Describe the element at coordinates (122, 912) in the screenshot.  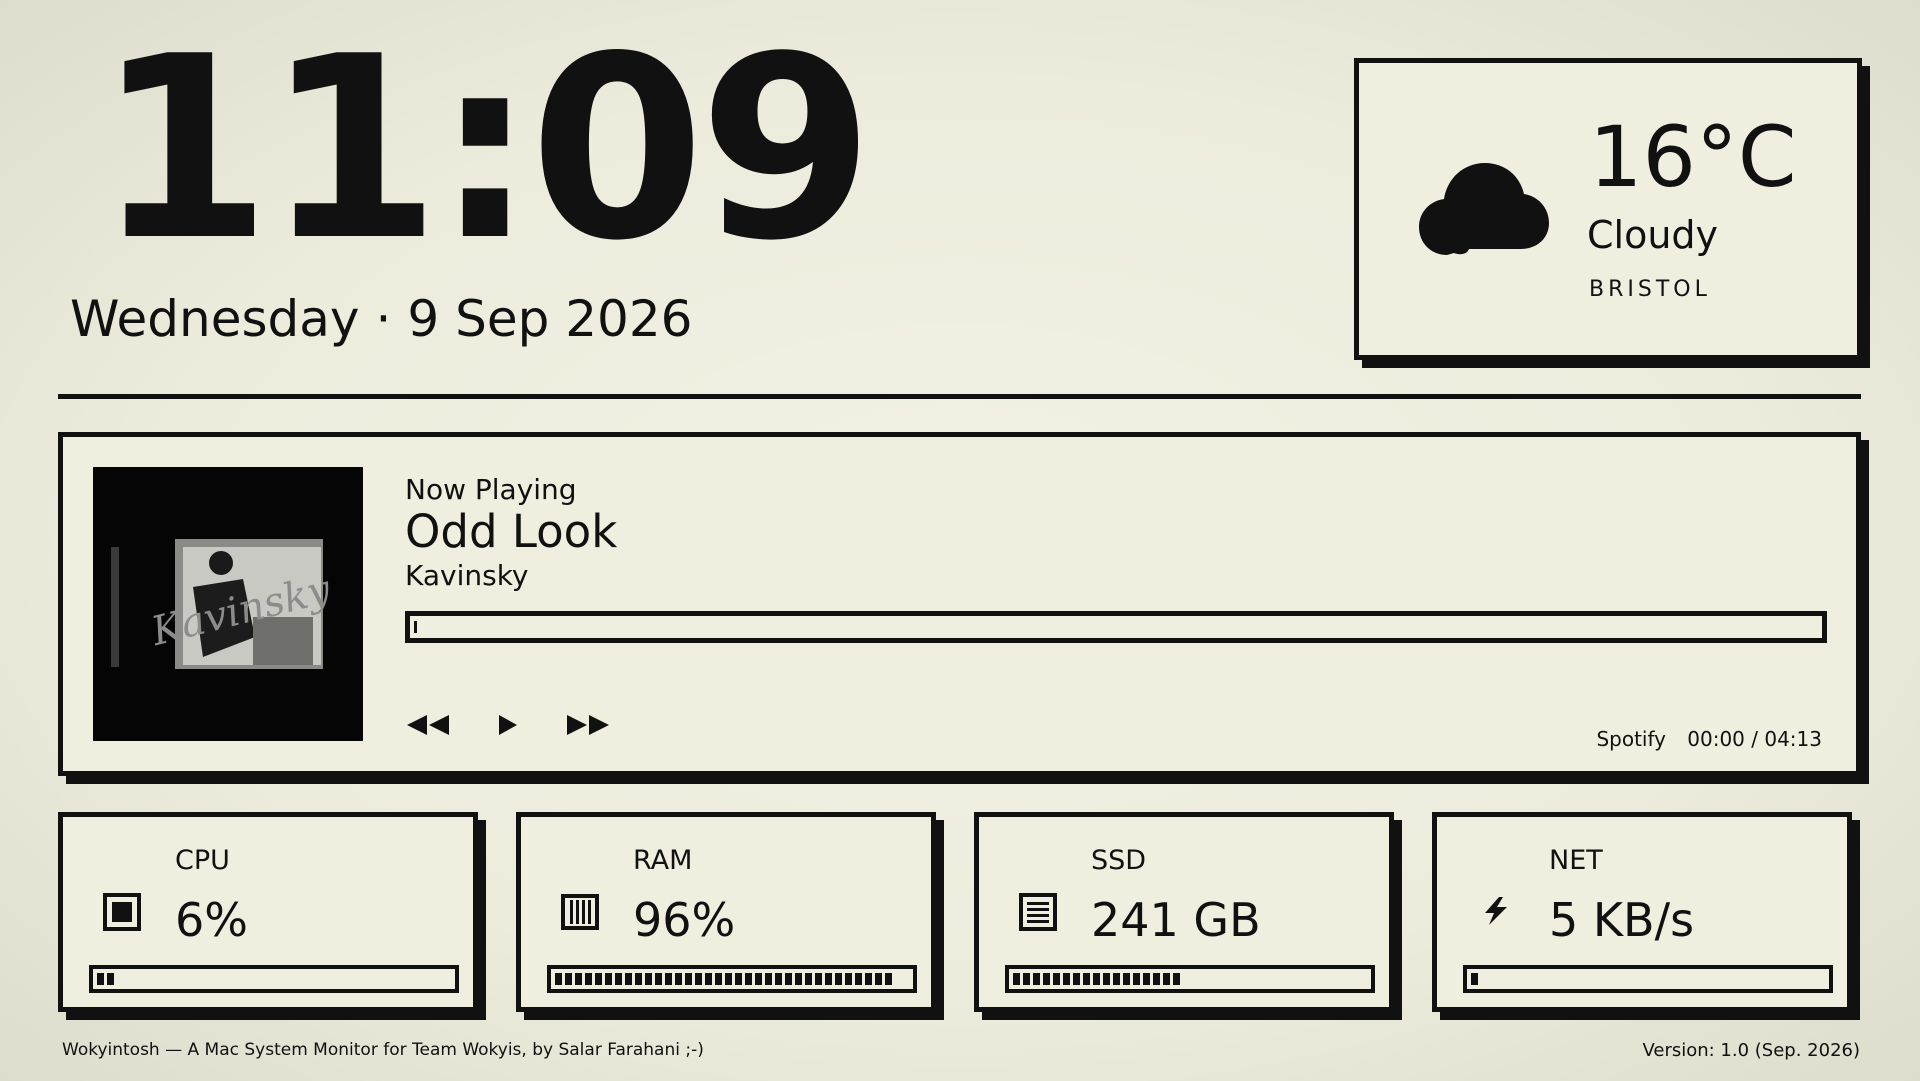
I see `cpu-chip-icon` at that location.